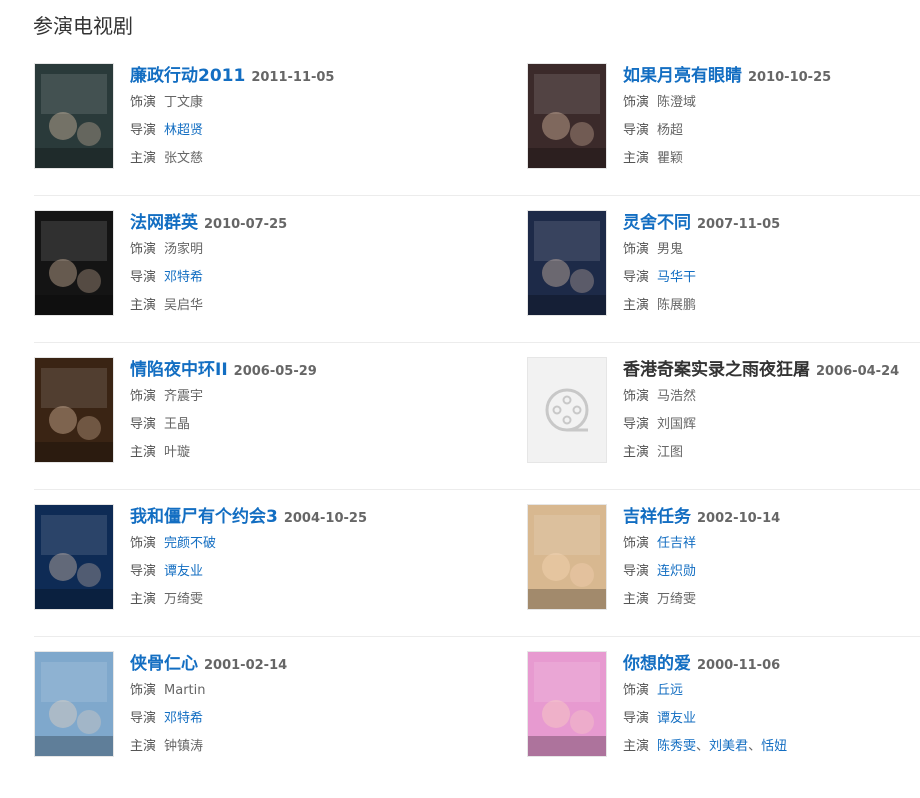  I want to click on title-line: 廉政行动2011 2011-11-05, so click(300, 76).